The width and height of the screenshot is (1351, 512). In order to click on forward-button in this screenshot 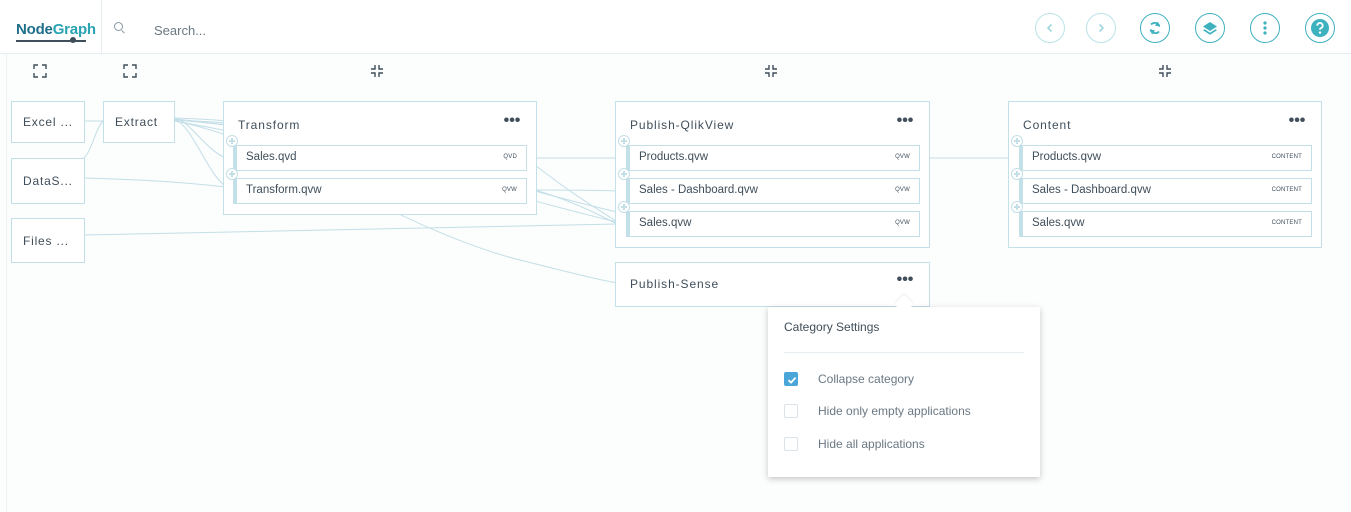, I will do `click(1101, 28)`.